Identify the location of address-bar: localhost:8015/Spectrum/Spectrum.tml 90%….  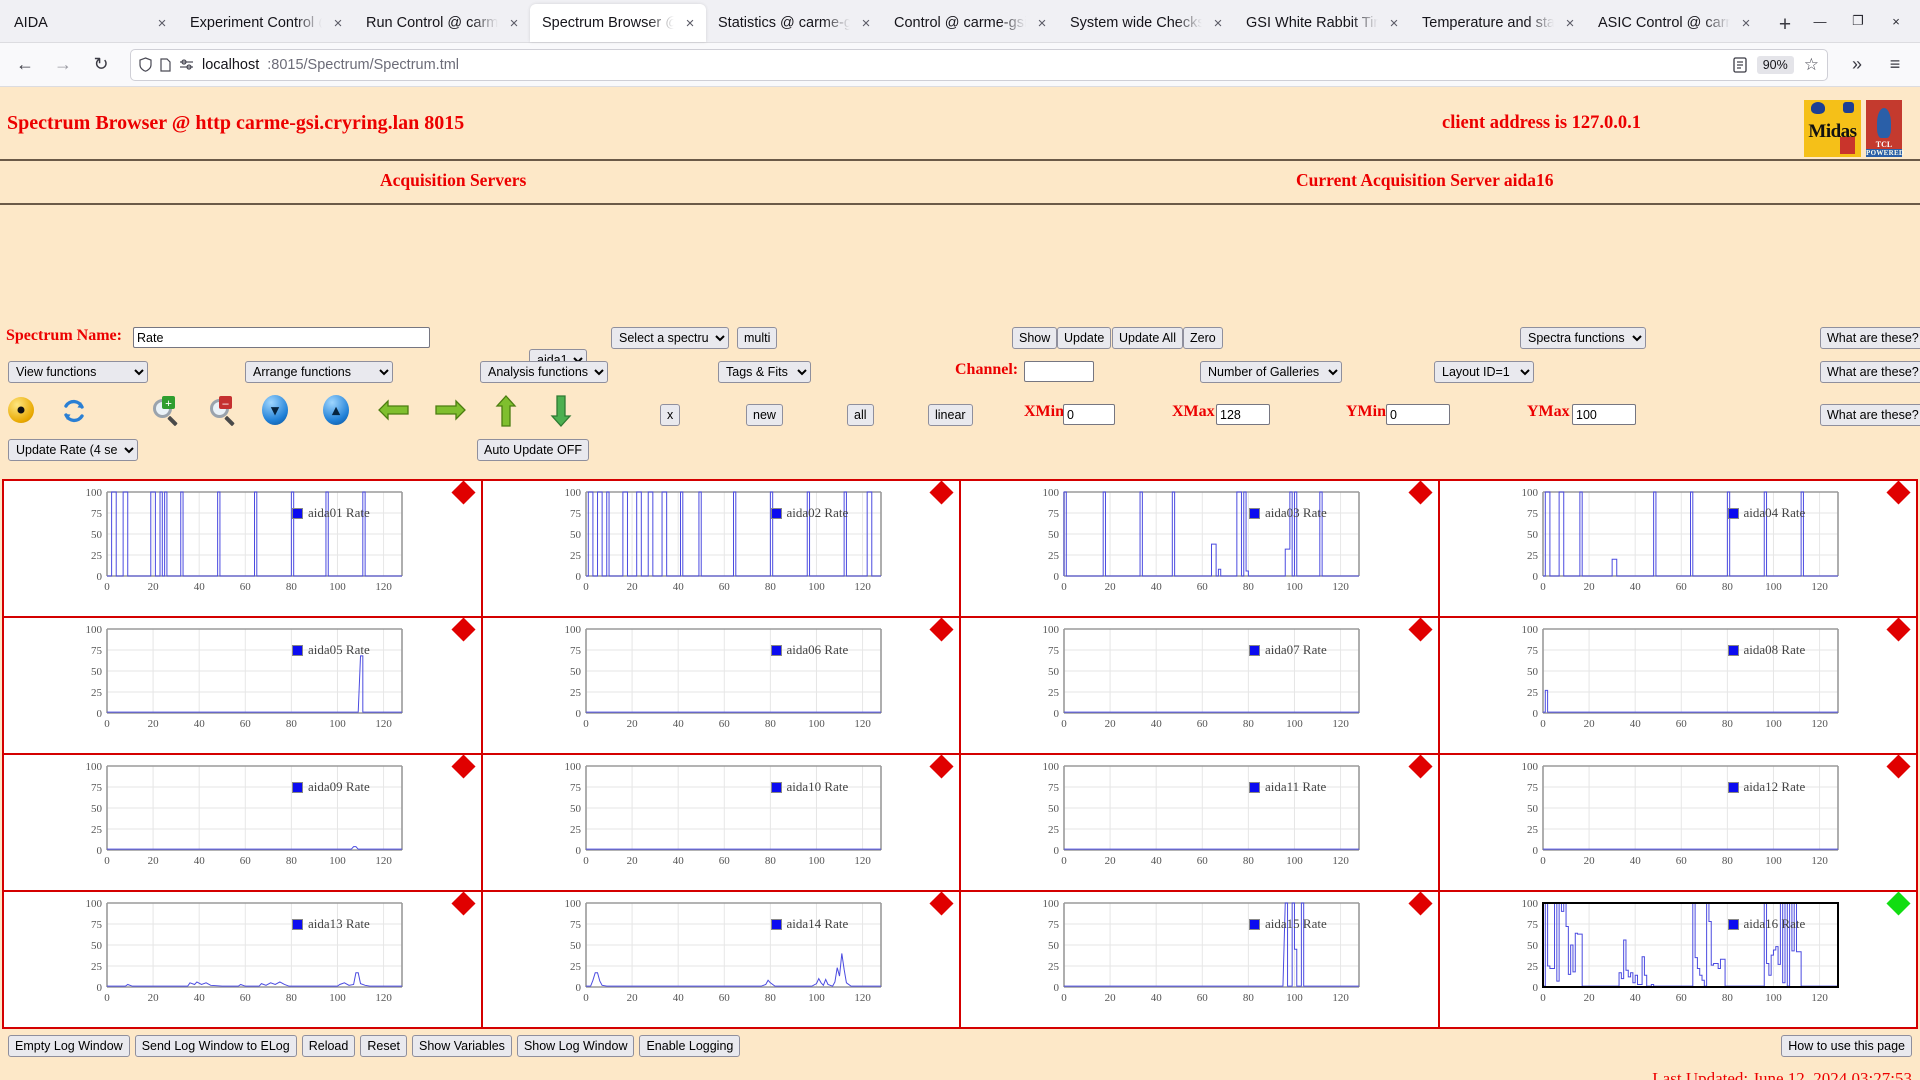
(979, 64).